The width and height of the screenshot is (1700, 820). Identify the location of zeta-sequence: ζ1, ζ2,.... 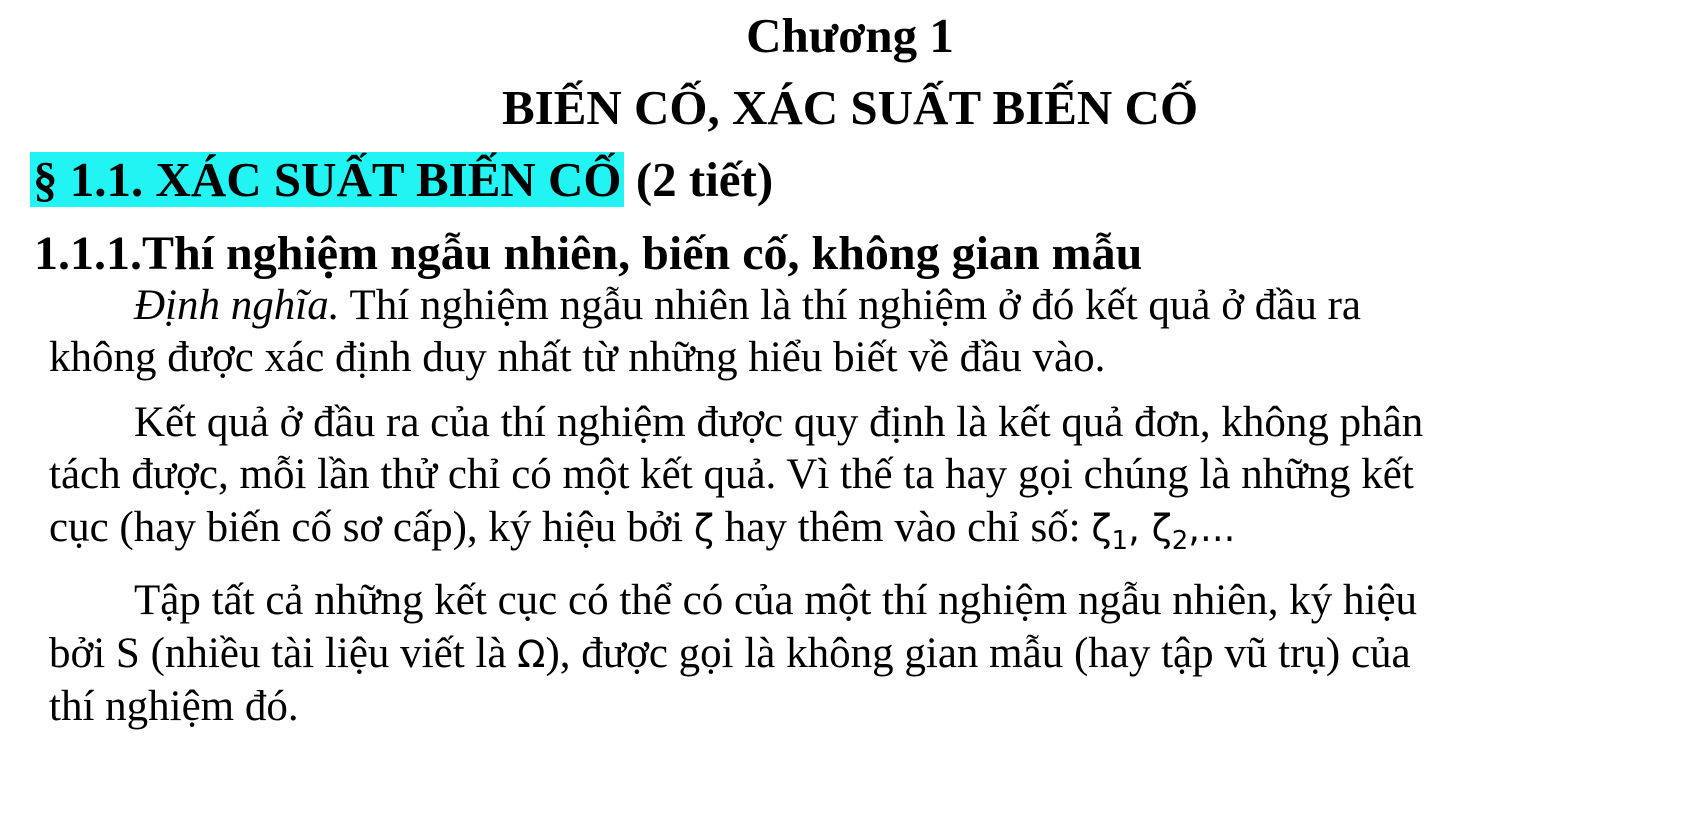
(1163, 531).